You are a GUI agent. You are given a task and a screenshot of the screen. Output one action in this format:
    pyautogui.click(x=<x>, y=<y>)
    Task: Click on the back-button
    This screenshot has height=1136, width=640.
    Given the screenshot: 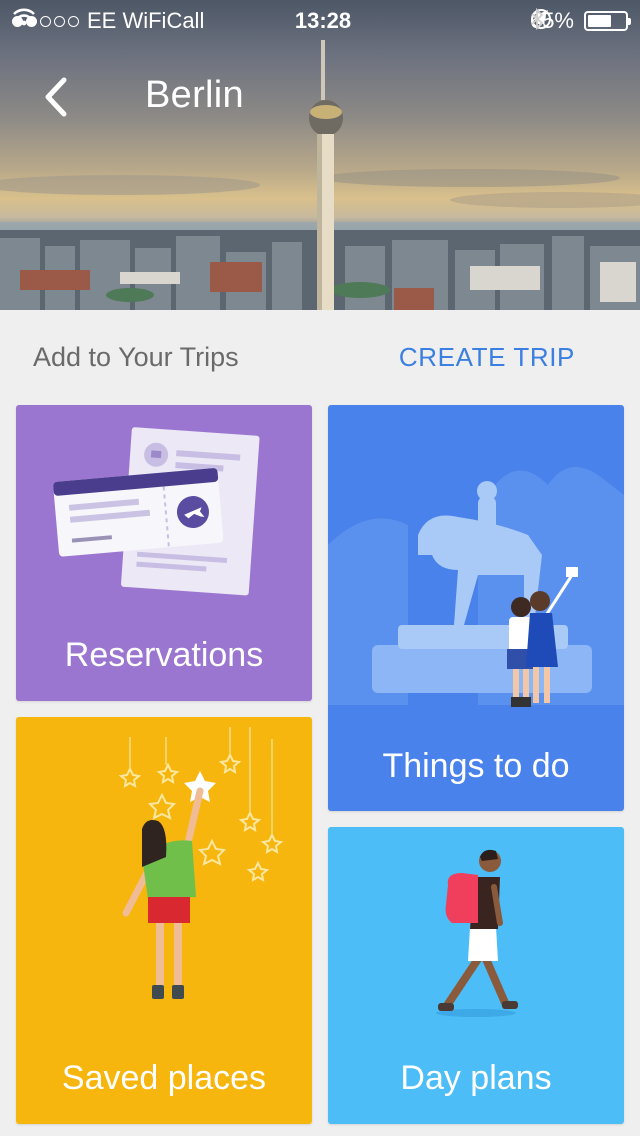 What is the action you would take?
    pyautogui.click(x=58, y=97)
    